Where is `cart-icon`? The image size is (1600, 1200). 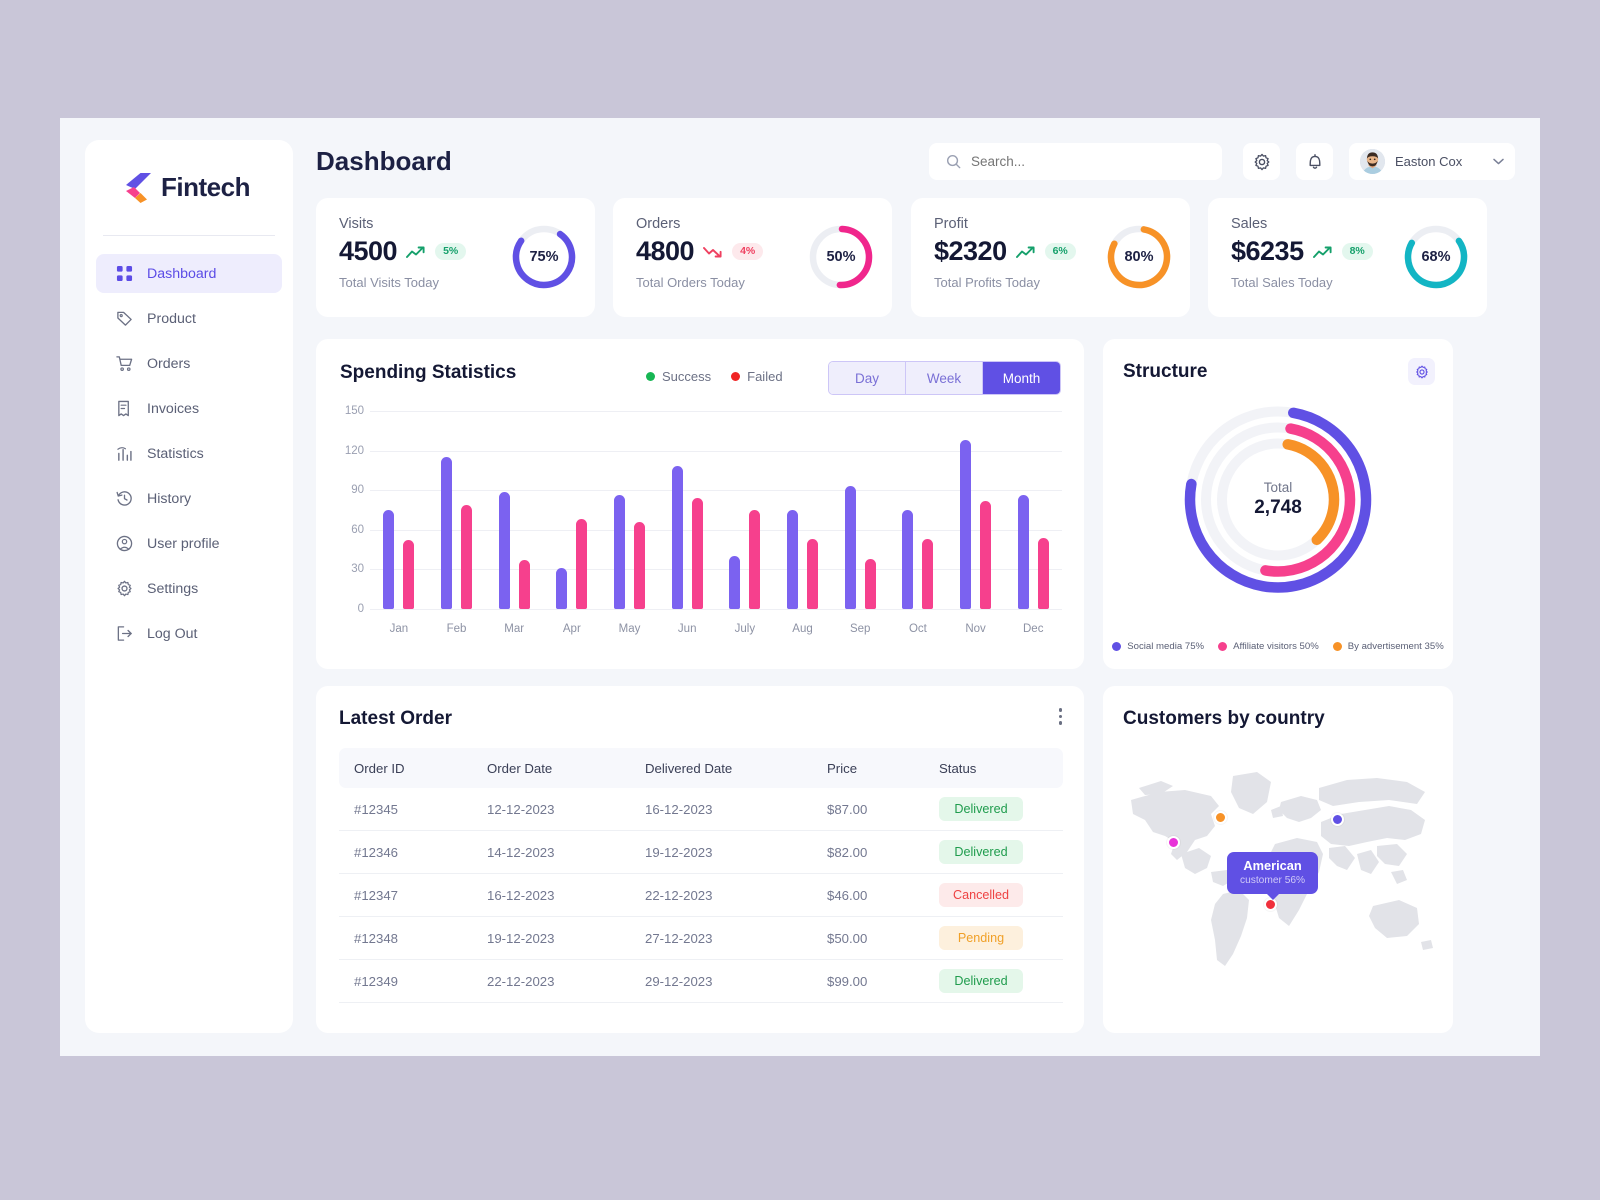
cart-icon is located at coordinates (124, 364).